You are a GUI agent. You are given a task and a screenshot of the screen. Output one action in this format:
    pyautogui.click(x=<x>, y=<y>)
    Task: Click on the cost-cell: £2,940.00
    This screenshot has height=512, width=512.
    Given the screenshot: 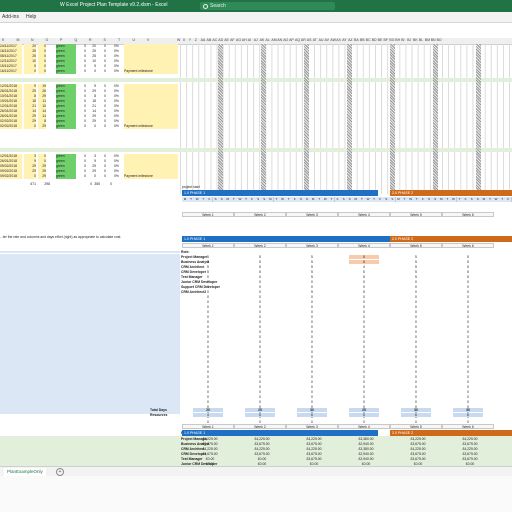 What is the action you would take?
    pyautogui.click(x=366, y=459)
    